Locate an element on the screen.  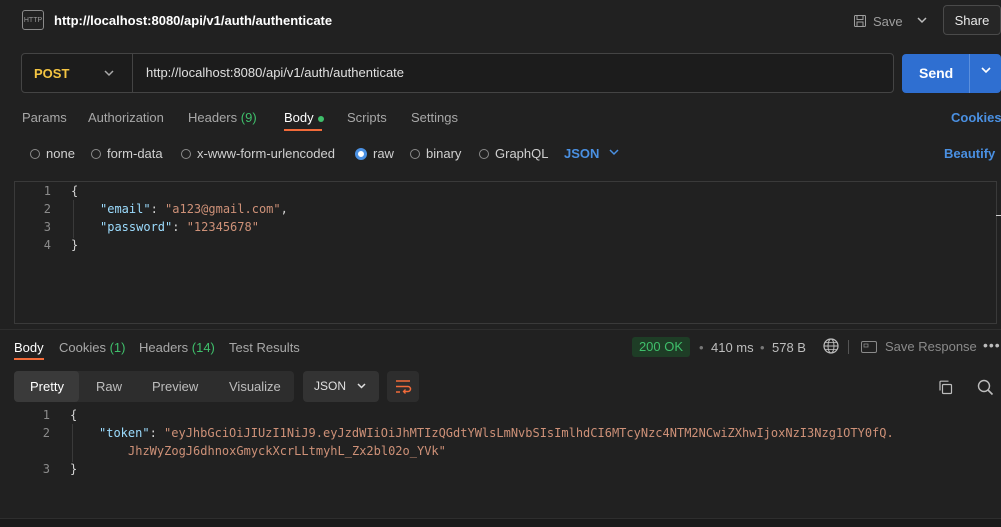
format-label: JSON is located at coordinates (330, 386).